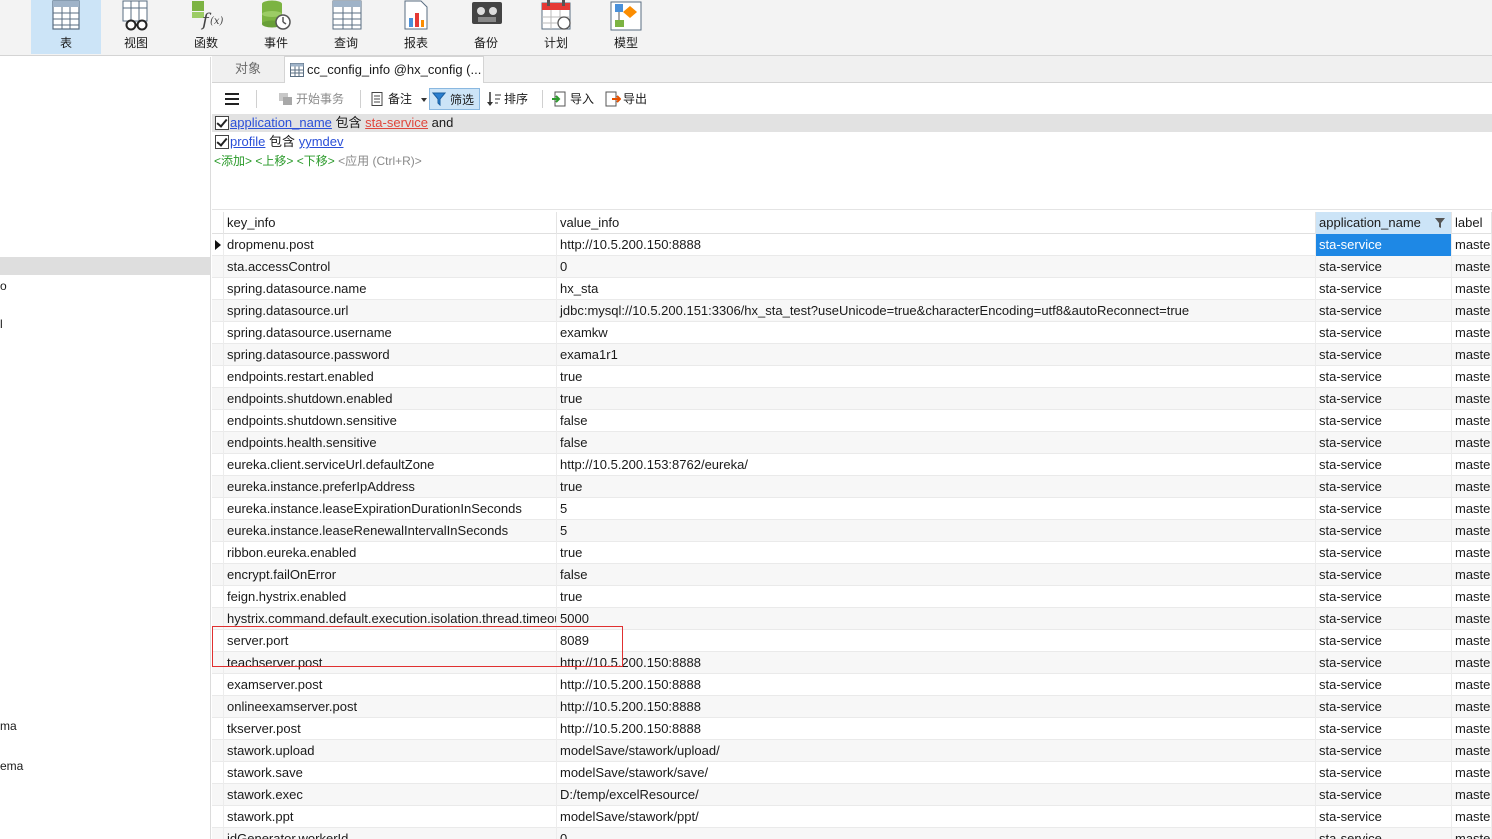 This screenshot has height=839, width=1492. I want to click on cell-key-info: teachserver.post, so click(390, 663).